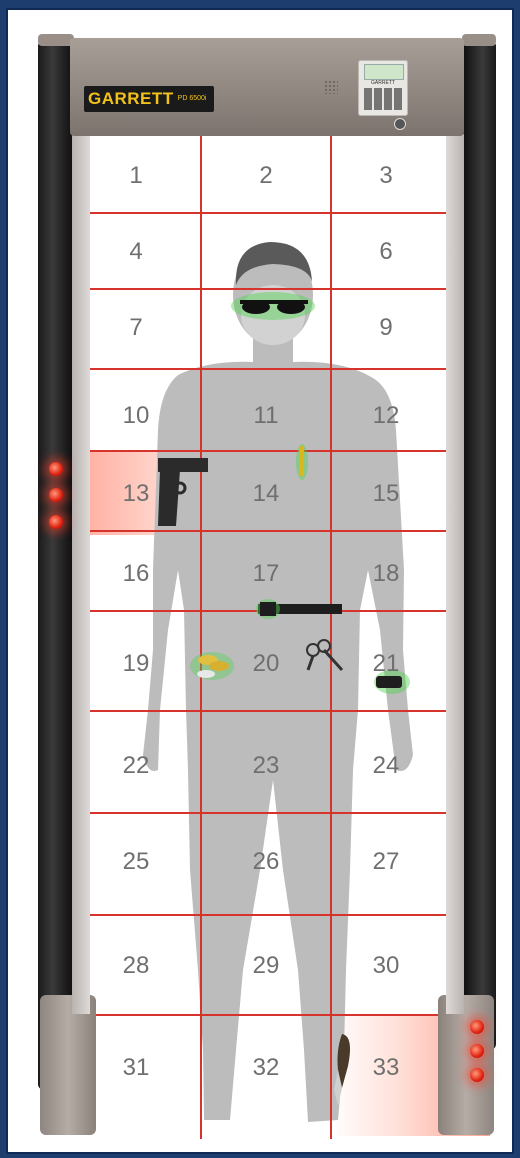  I want to click on zone-19-label: 19, so click(136, 663).